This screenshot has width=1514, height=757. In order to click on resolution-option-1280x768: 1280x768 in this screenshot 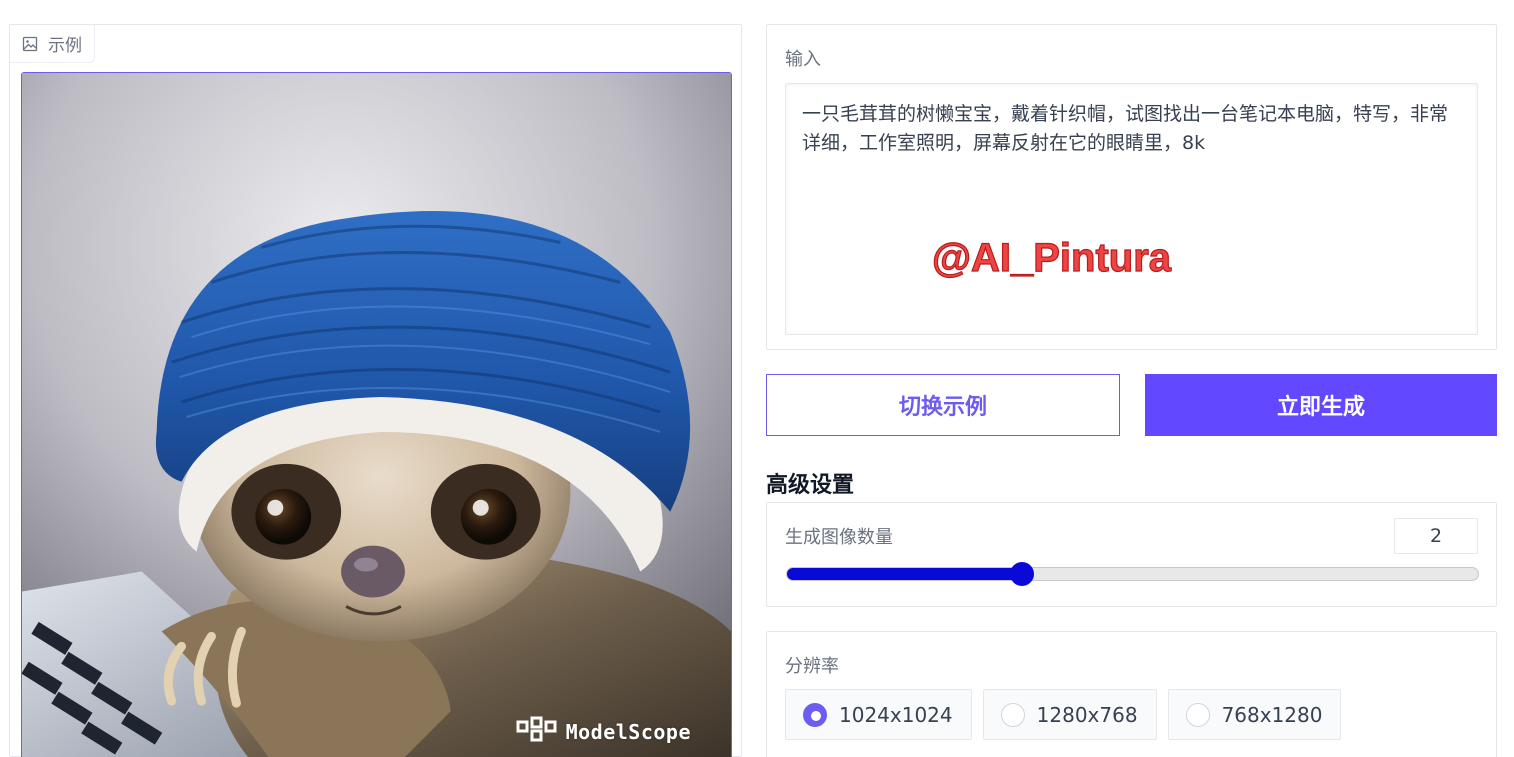, I will do `click(1069, 714)`.